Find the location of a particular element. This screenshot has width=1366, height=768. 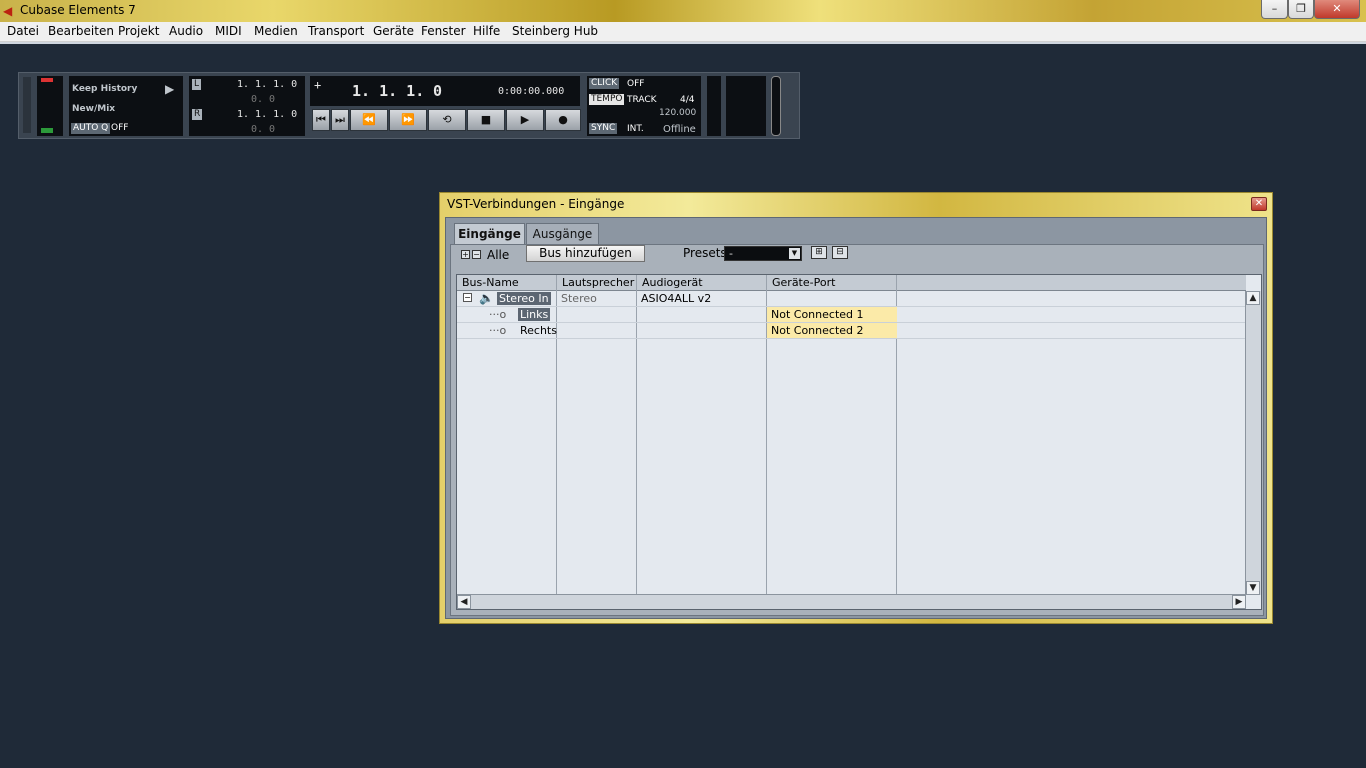

menu-bearbeiten: Bearbeiten is located at coordinates (81, 31).